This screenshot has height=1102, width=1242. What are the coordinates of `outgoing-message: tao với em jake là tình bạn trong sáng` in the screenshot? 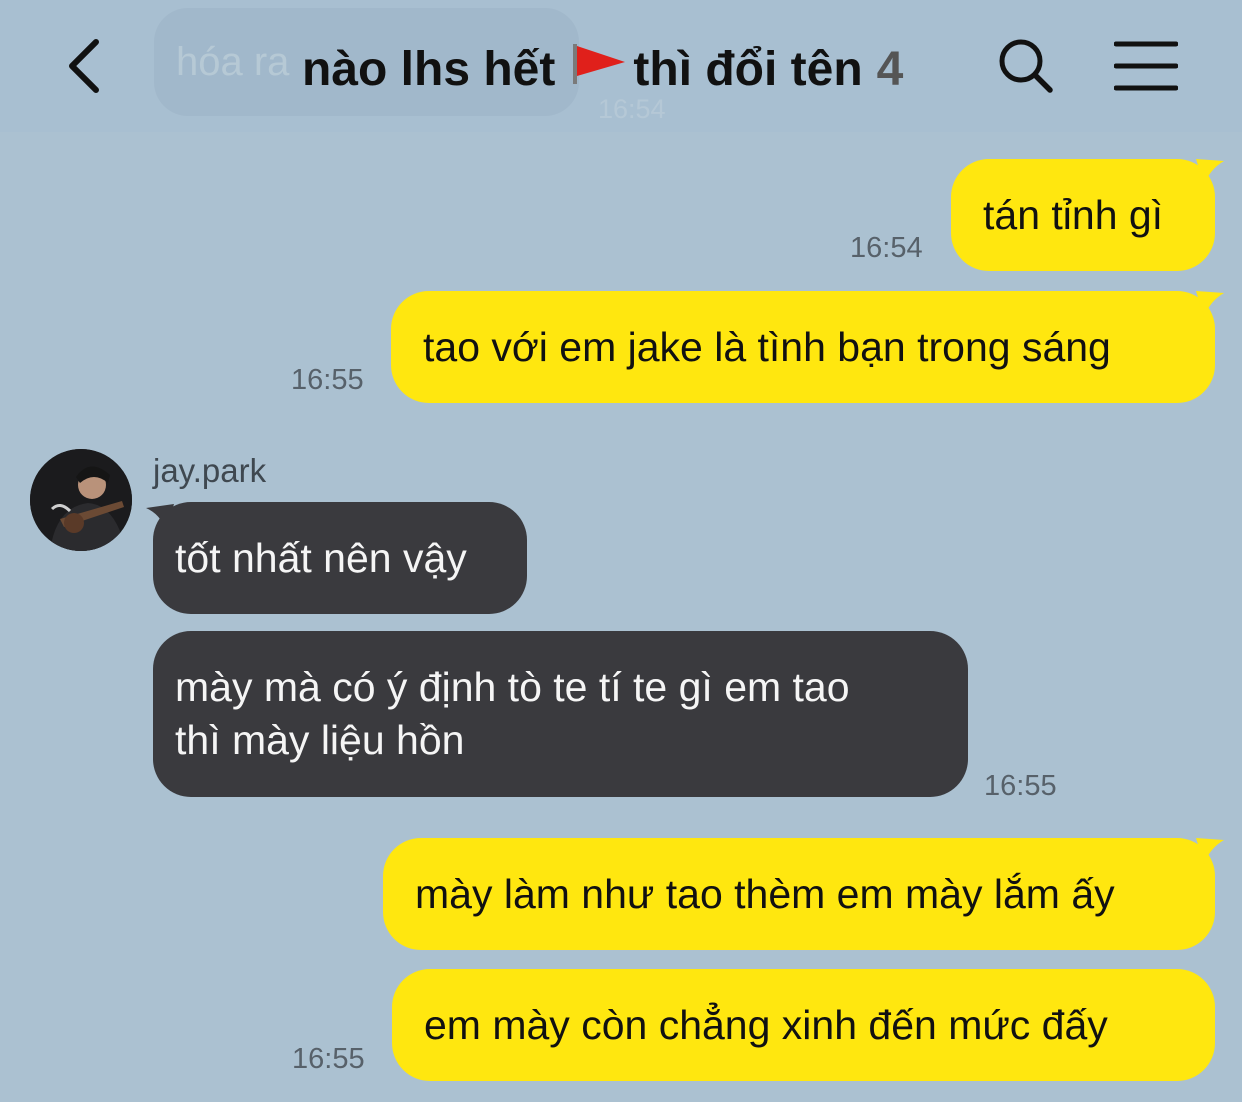 It's located at (803, 347).